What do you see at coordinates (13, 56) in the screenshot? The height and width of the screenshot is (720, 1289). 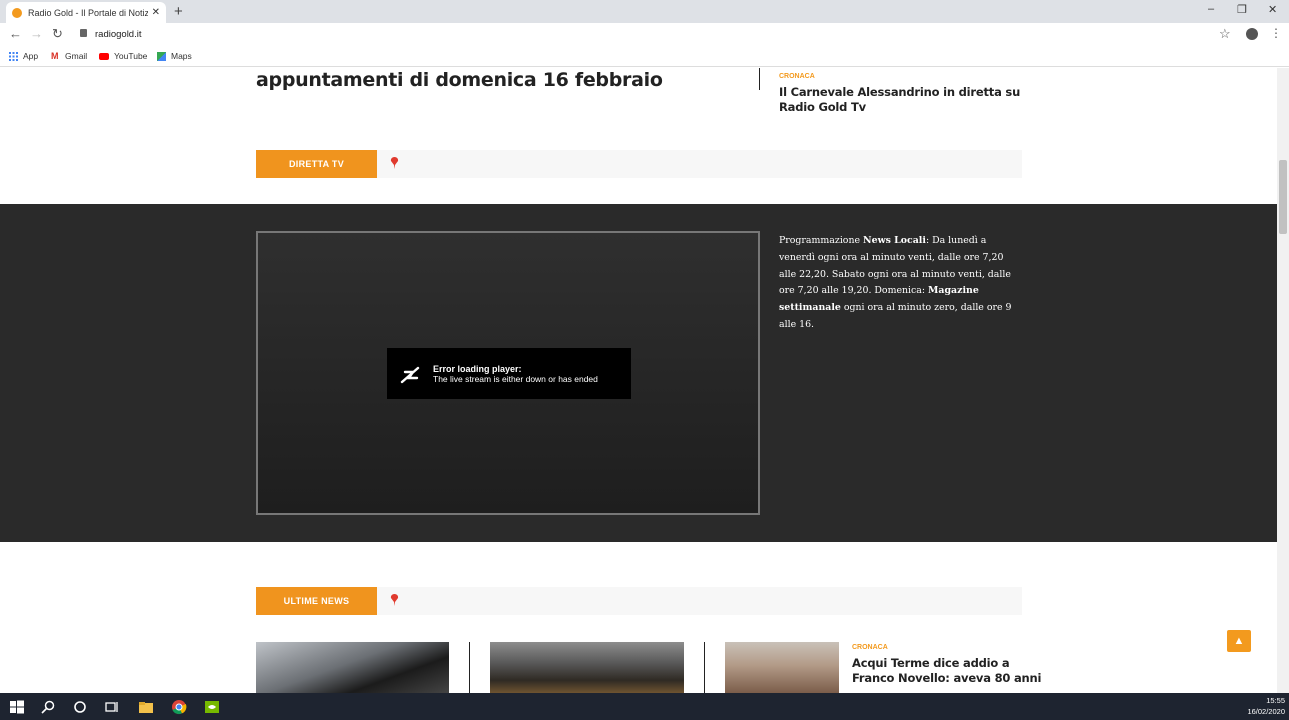 I see `apps-grid-icon` at bounding box center [13, 56].